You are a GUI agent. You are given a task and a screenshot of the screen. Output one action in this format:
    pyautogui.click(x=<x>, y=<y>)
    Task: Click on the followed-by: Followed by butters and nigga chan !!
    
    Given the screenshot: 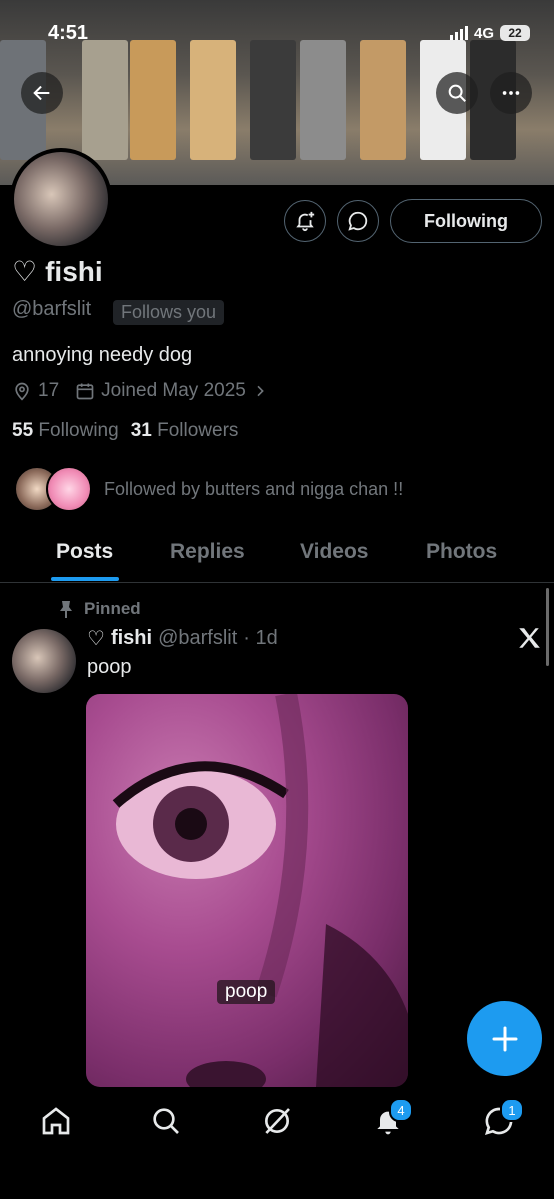 What is the action you would take?
    pyautogui.click(x=208, y=489)
    